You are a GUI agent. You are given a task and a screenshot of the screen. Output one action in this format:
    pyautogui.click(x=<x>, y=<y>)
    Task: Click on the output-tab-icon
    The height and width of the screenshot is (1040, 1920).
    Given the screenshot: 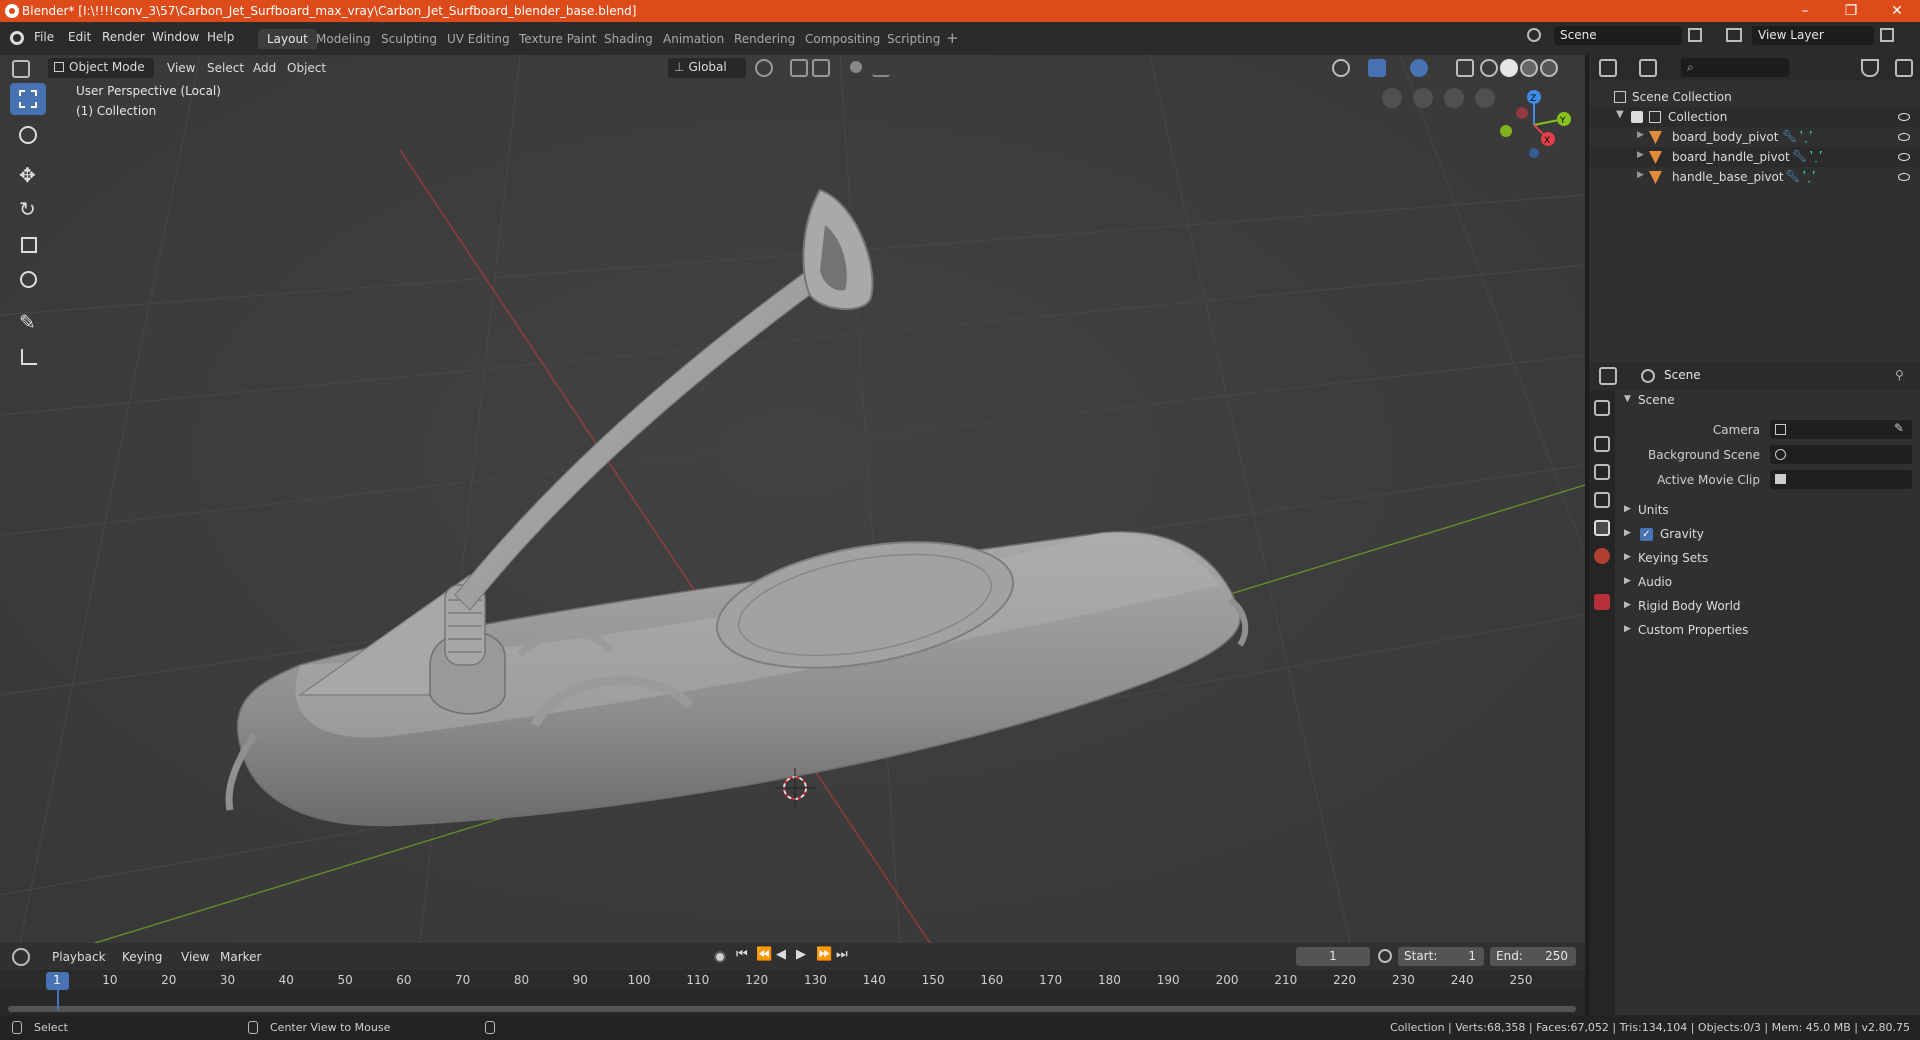 What is the action you would take?
    pyautogui.click(x=1602, y=472)
    